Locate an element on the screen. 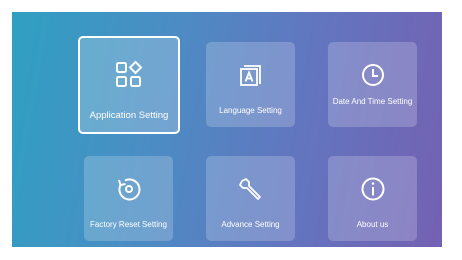  date-time-setting-label: Date And Time Setting is located at coordinates (372, 101).